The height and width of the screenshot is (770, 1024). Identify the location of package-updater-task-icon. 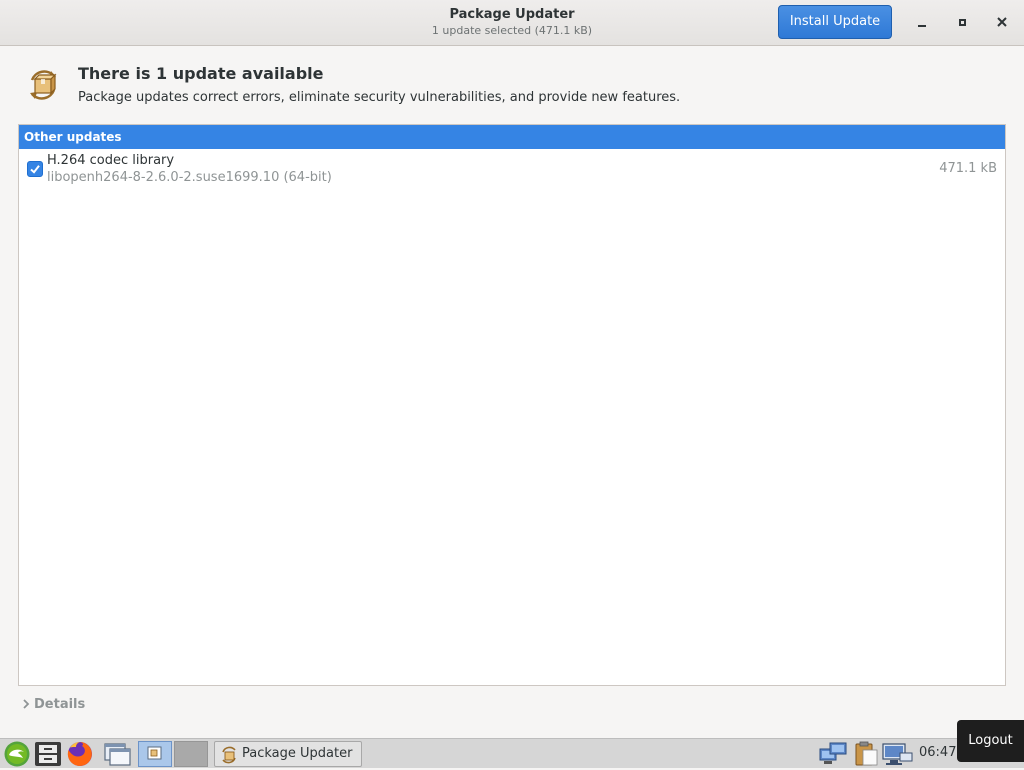
(229, 755).